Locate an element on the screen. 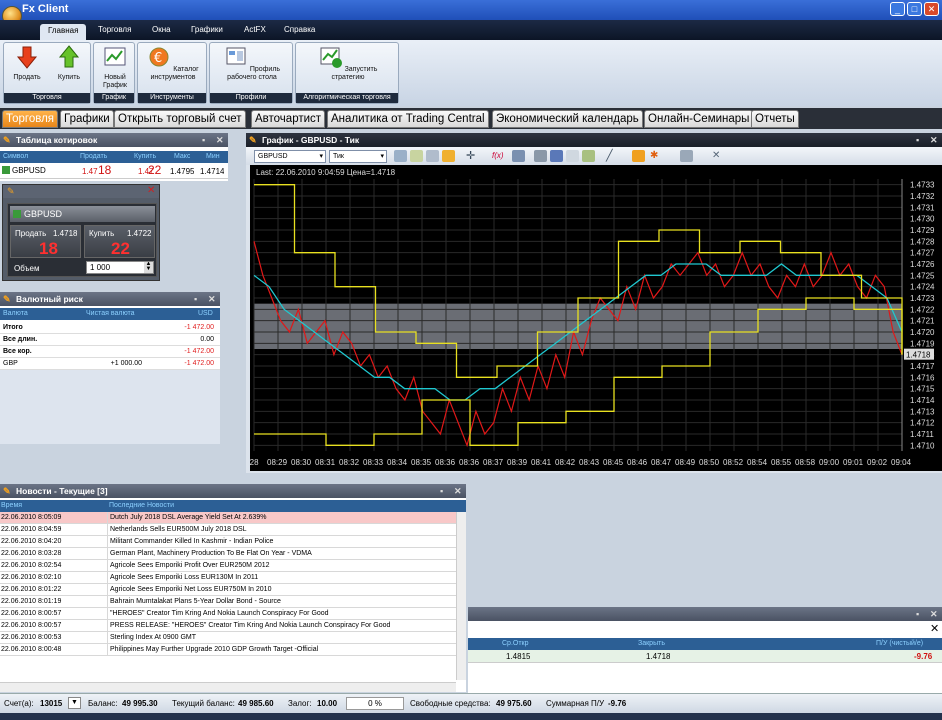 The height and width of the screenshot is (720, 942). menu-home: Главная is located at coordinates (63, 32).